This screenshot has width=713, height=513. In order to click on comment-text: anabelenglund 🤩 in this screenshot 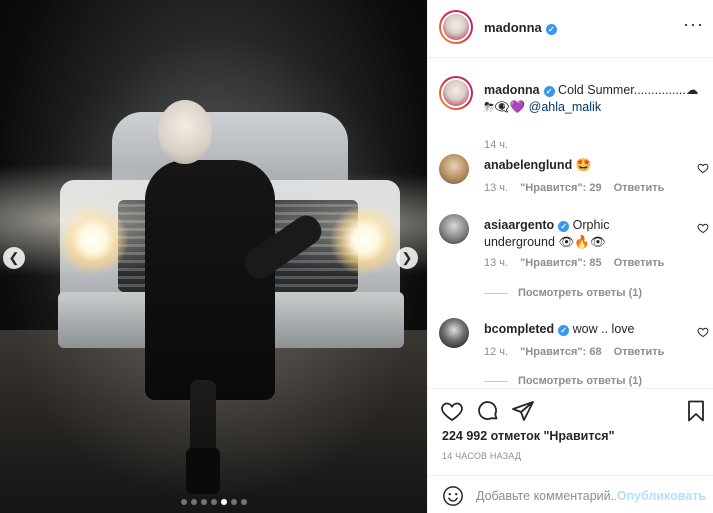, I will do `click(579, 165)`.